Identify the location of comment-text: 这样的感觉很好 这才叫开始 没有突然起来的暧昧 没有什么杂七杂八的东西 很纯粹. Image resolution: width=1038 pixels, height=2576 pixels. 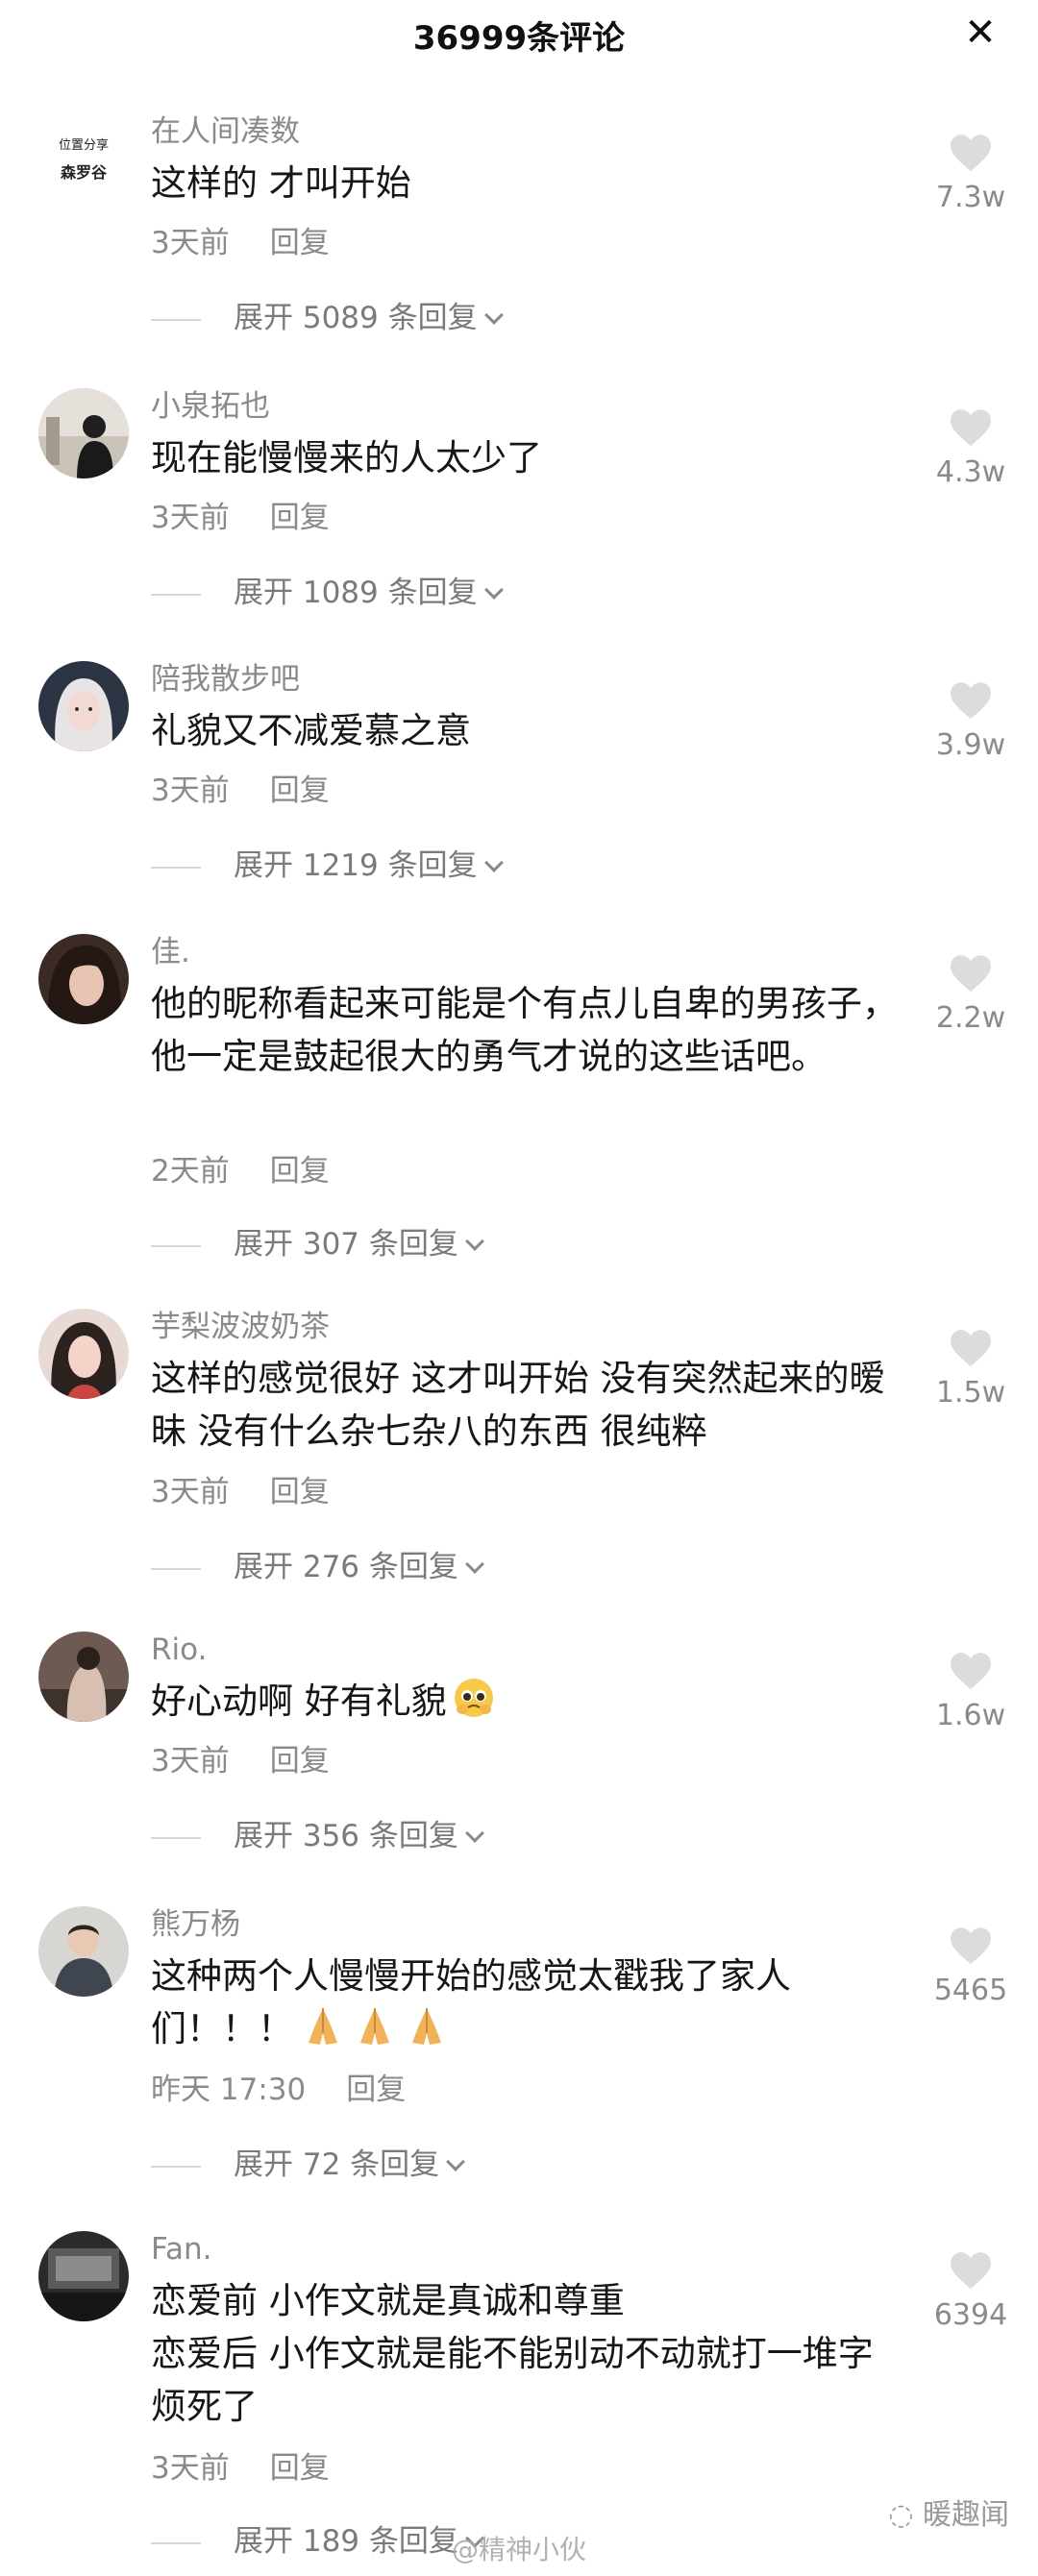
(518, 1405).